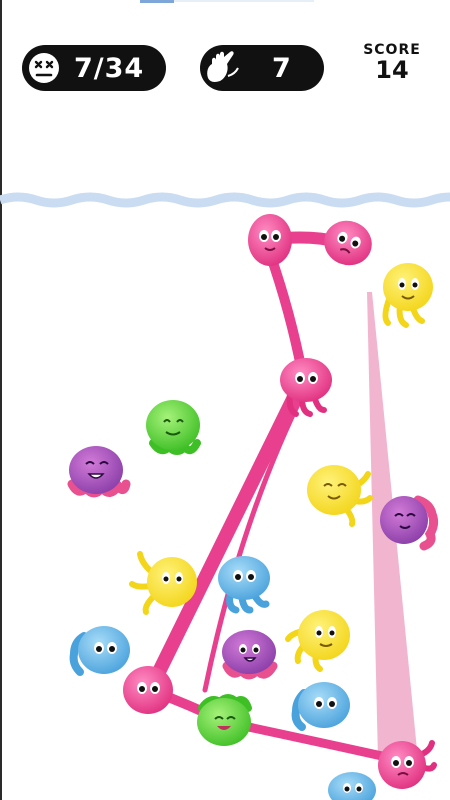 Image resolution: width=450 pixels, height=800 pixels. I want to click on water-surface, so click(225, 200).